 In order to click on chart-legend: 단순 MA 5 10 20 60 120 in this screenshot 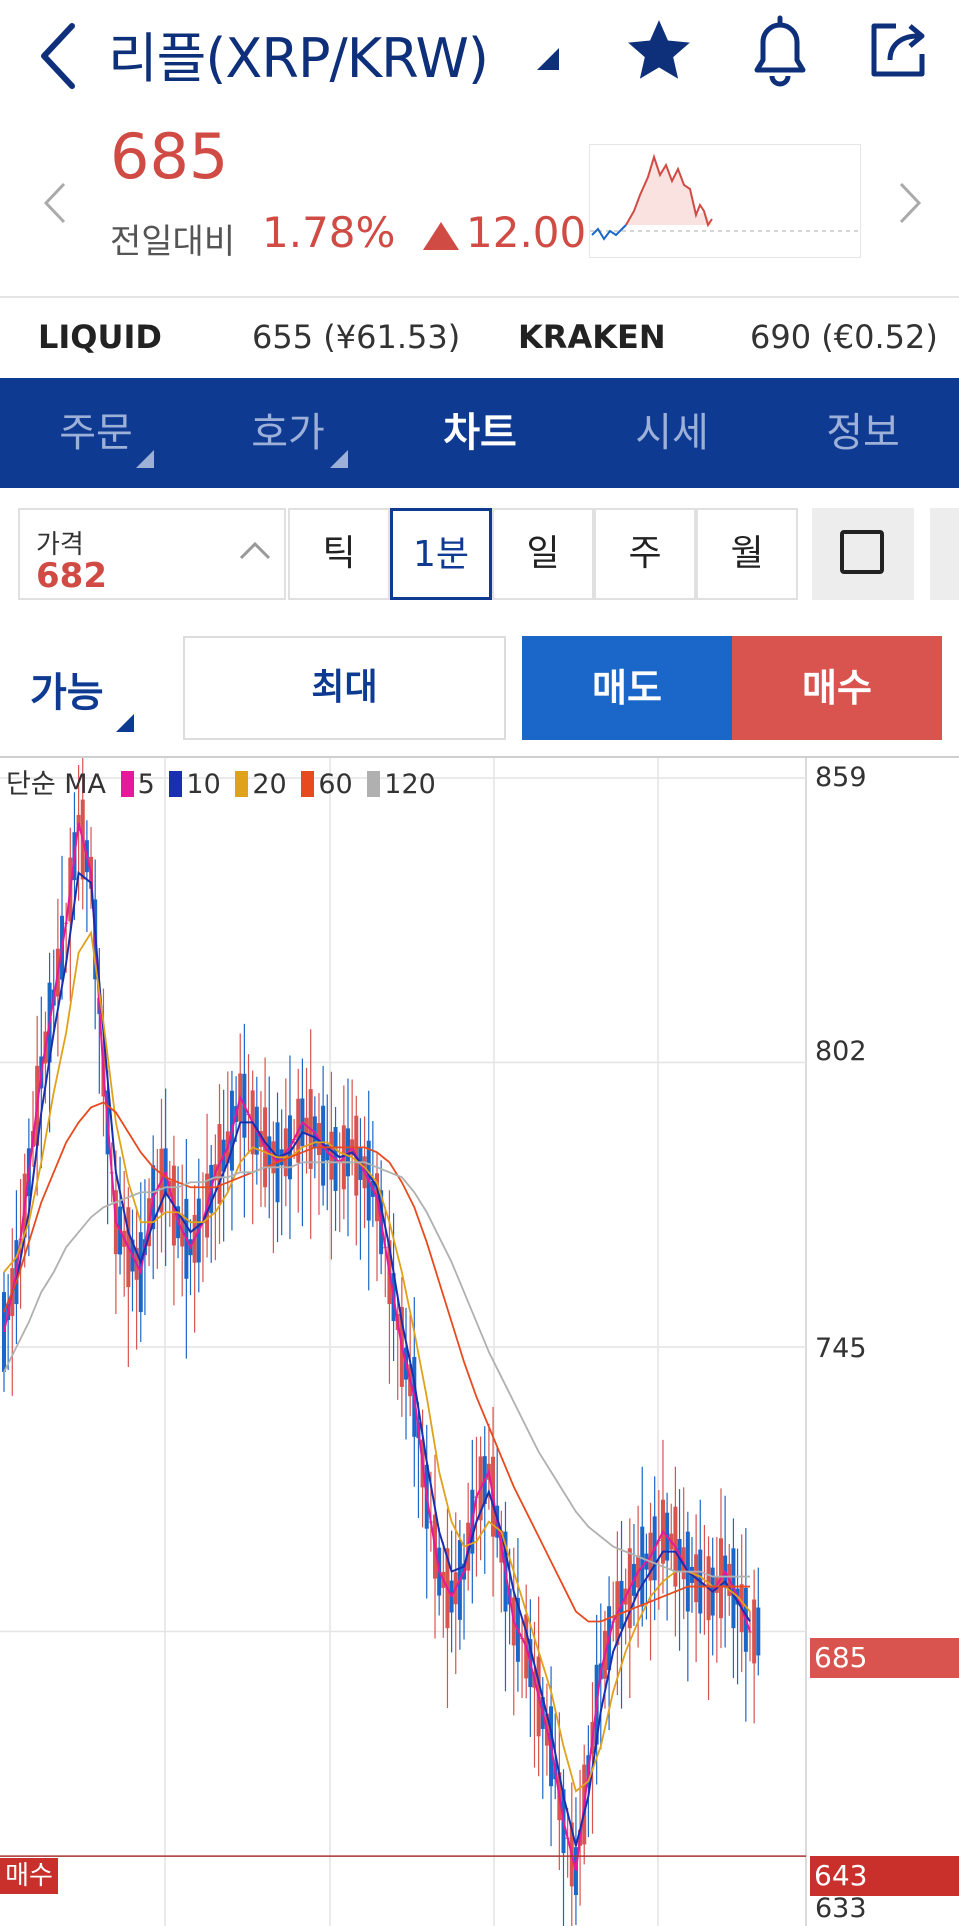, I will do `click(221, 781)`.